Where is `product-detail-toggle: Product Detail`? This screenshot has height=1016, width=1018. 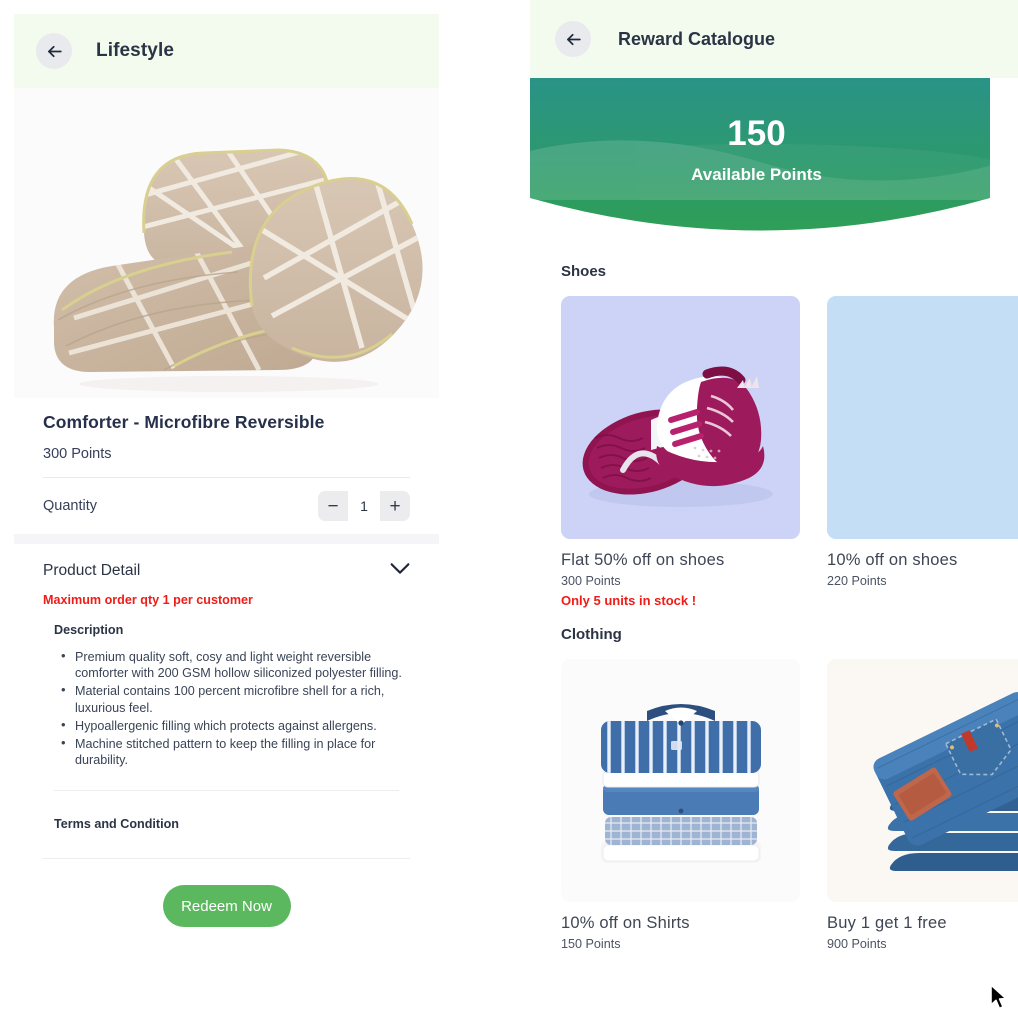
product-detail-toggle: Product Detail is located at coordinates (226, 562).